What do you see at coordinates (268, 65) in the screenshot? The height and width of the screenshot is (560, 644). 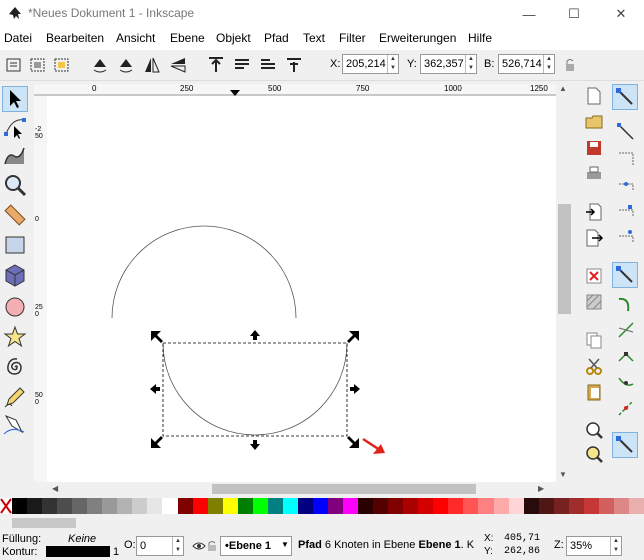 I see `lower-icon` at bounding box center [268, 65].